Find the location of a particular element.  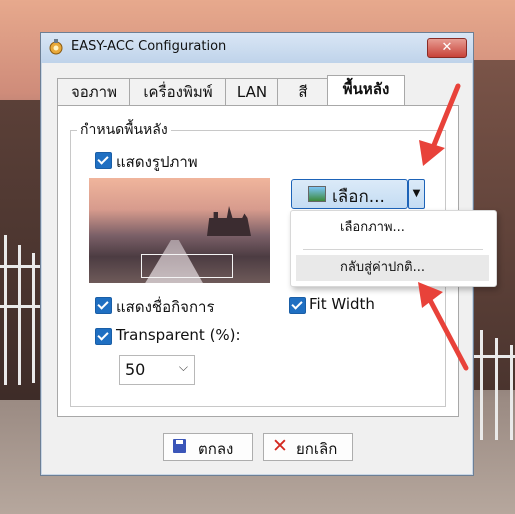

annotation-arrow-bottom is located at coordinates (443, 326).